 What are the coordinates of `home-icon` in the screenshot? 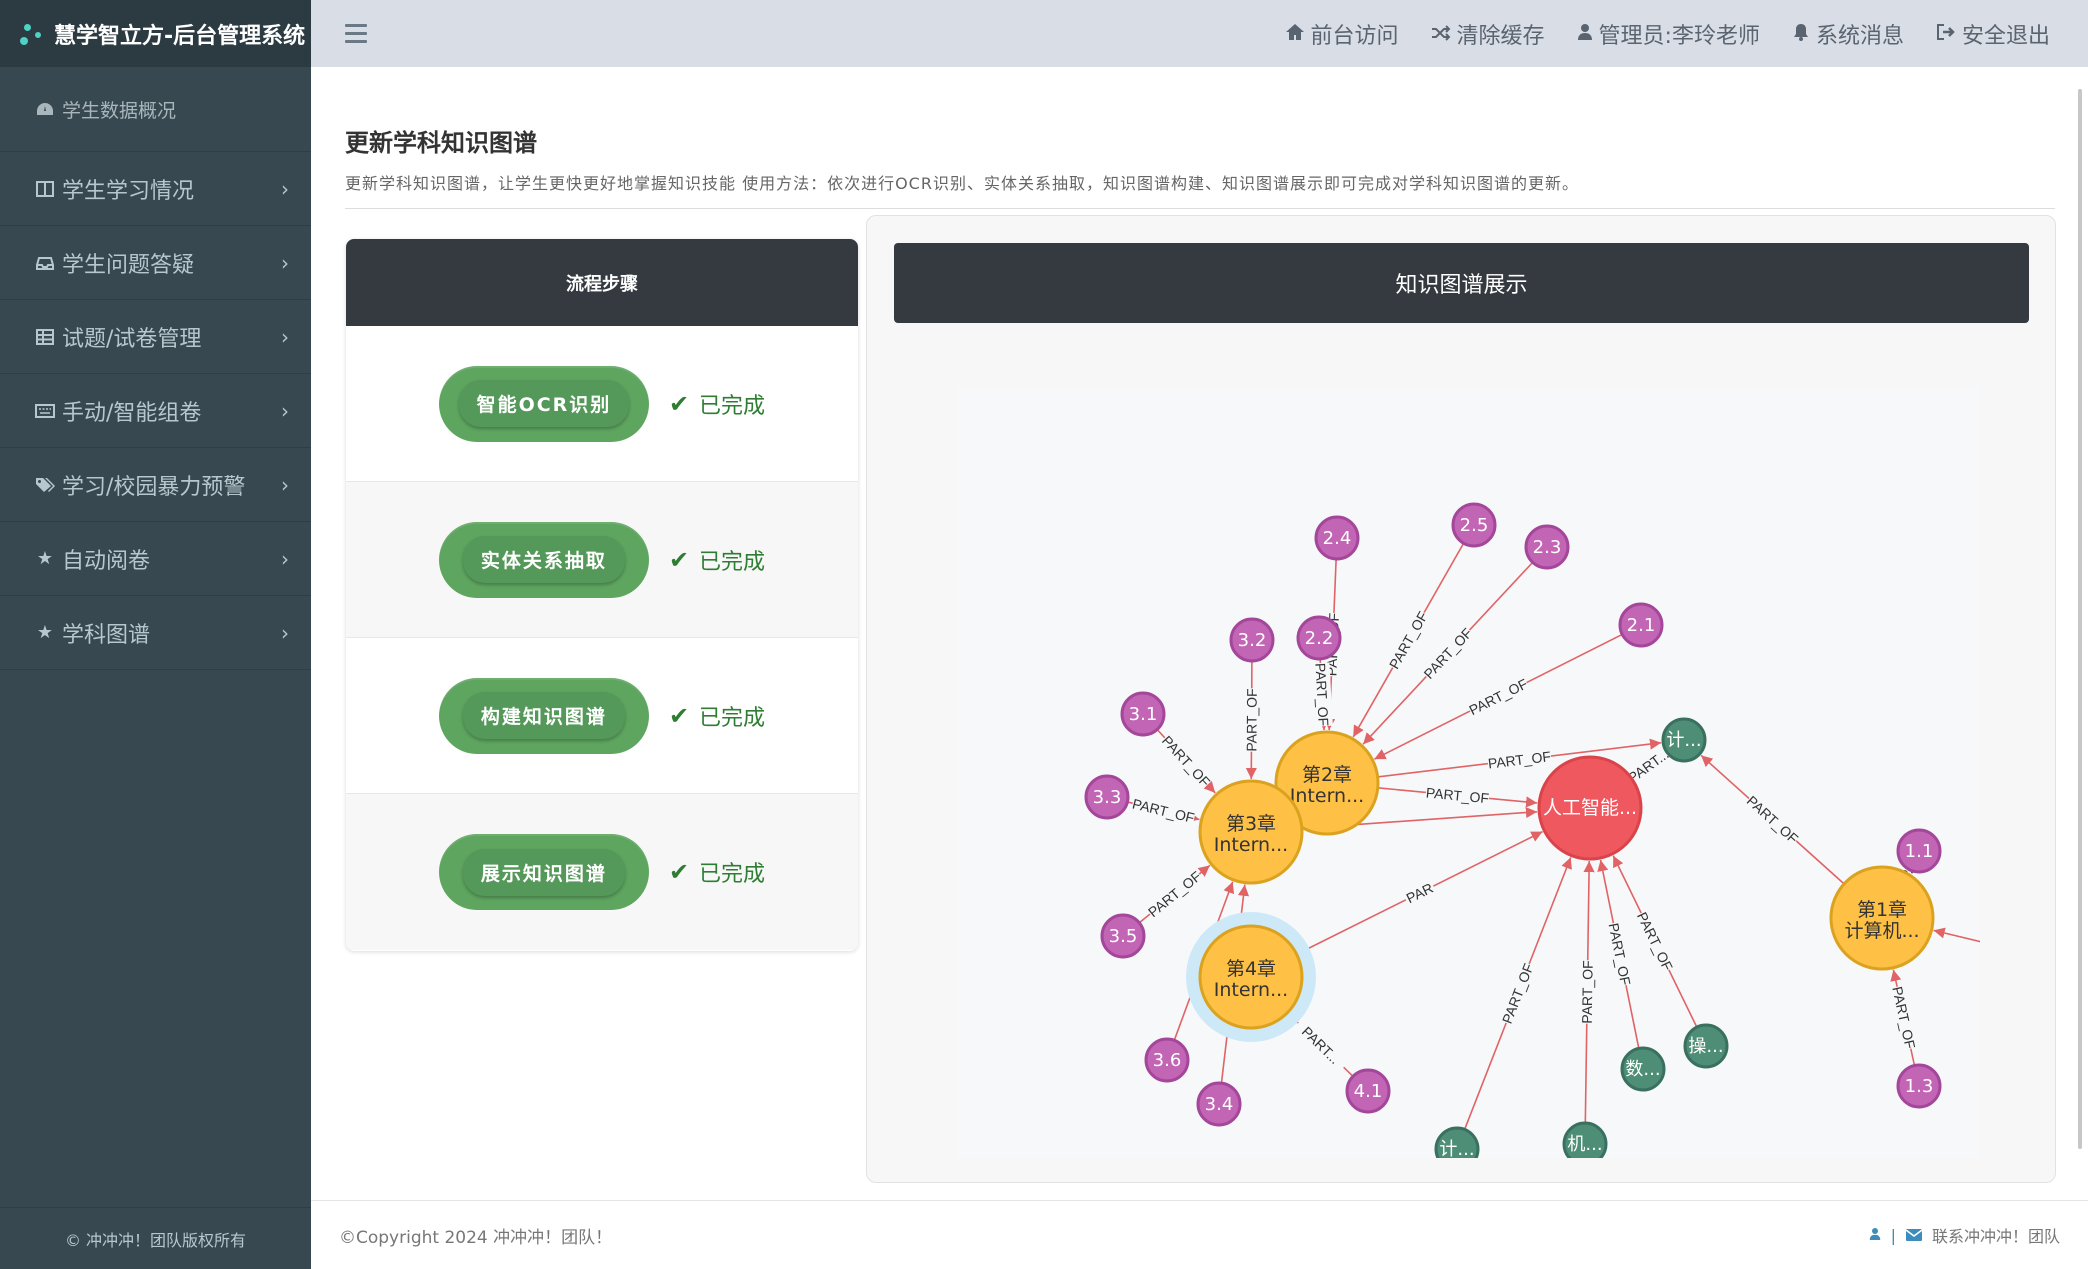 It's located at (1295, 34).